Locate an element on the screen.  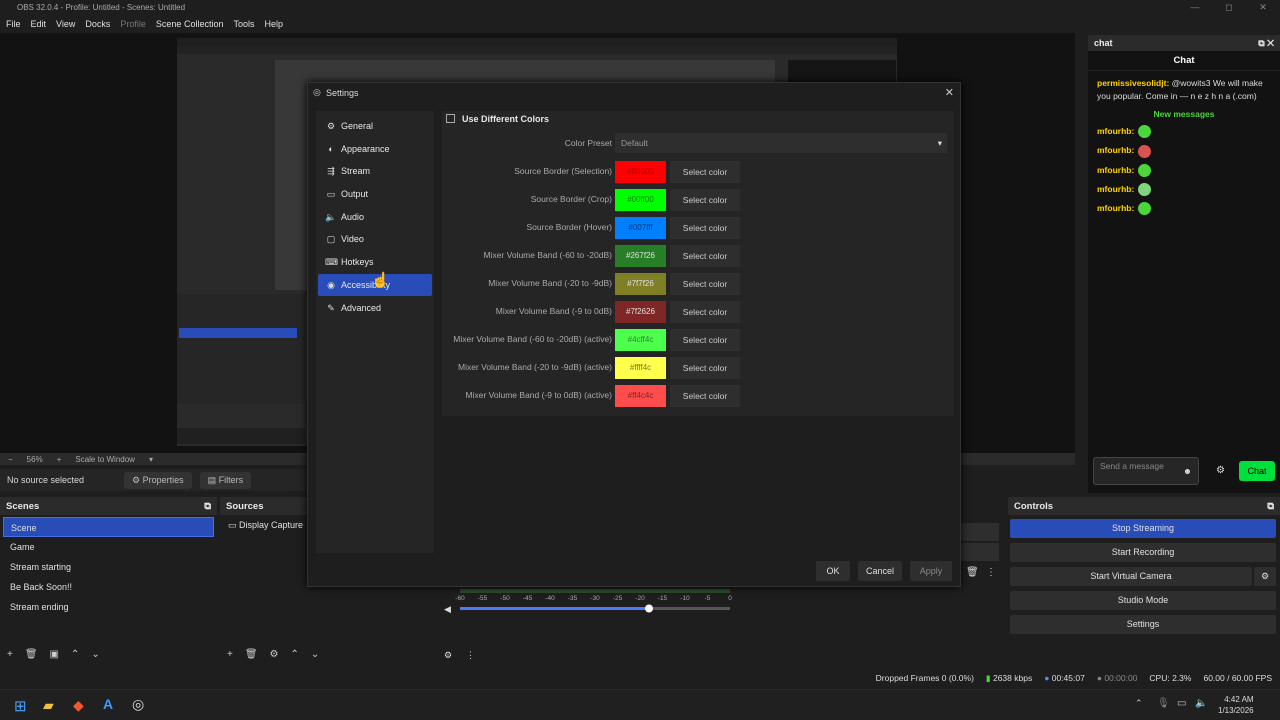
network-icon: ▭ is located at coordinates (1181, 703).